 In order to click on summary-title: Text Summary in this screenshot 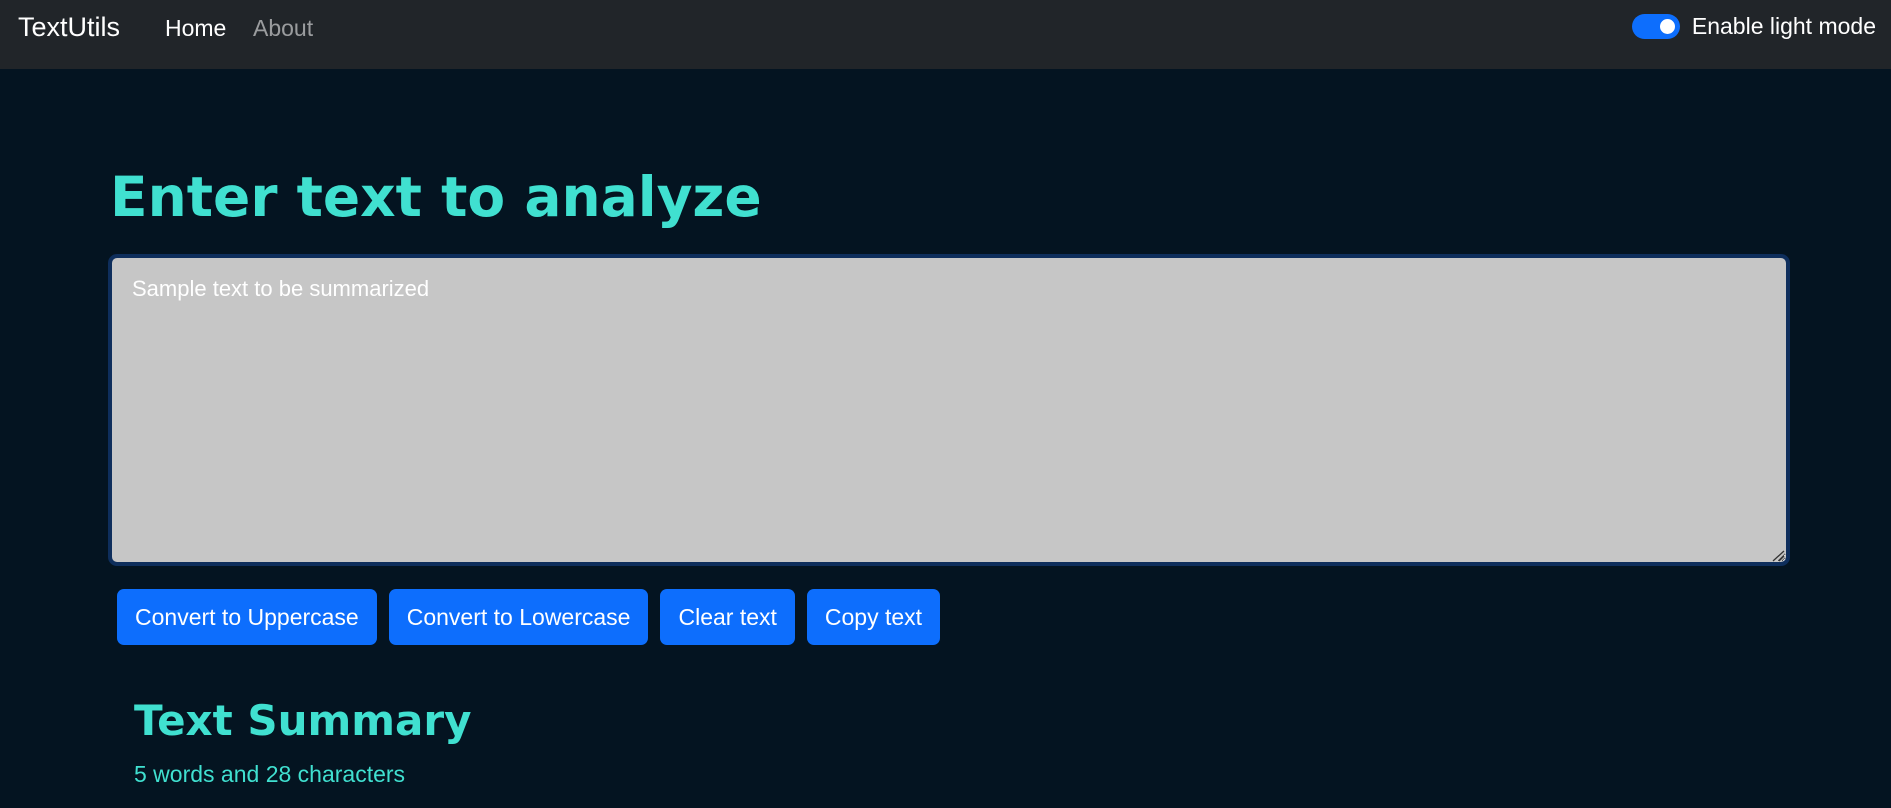, I will do `click(303, 720)`.